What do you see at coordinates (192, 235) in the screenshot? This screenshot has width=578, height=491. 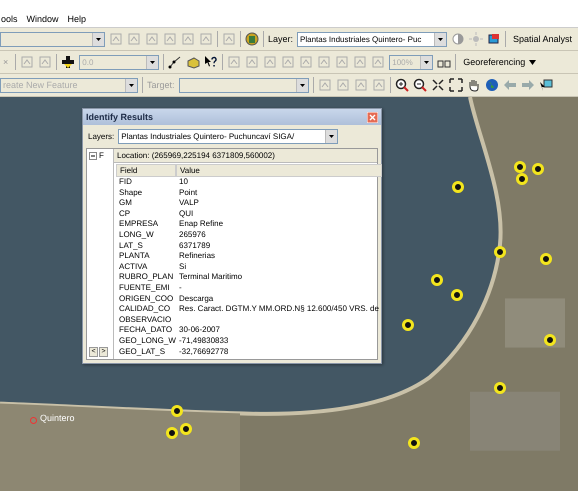 I see `table-cell-text: 265976` at bounding box center [192, 235].